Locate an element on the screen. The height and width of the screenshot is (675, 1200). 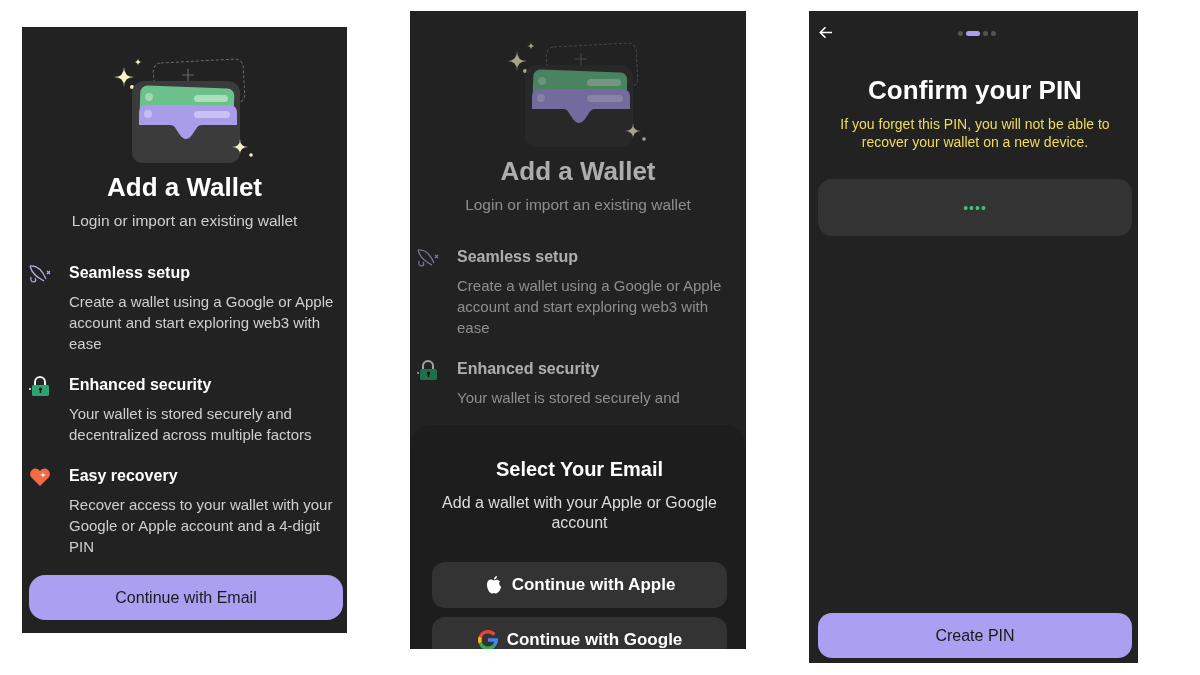
create-pin-button: Create PIN is located at coordinates (975, 635).